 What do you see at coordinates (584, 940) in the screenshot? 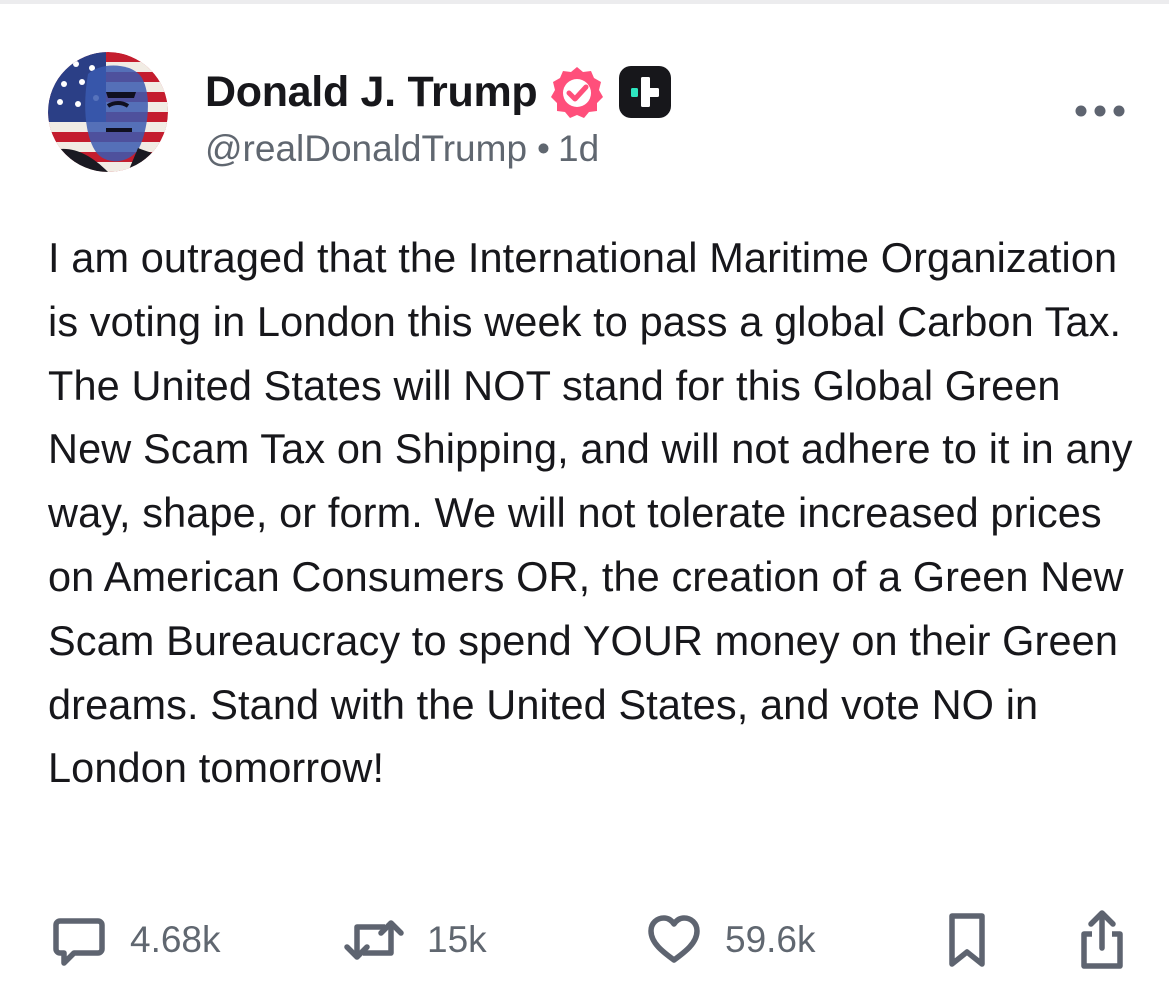
I see `post-action-bar: 4.68k 15k 59.6k` at bounding box center [584, 940].